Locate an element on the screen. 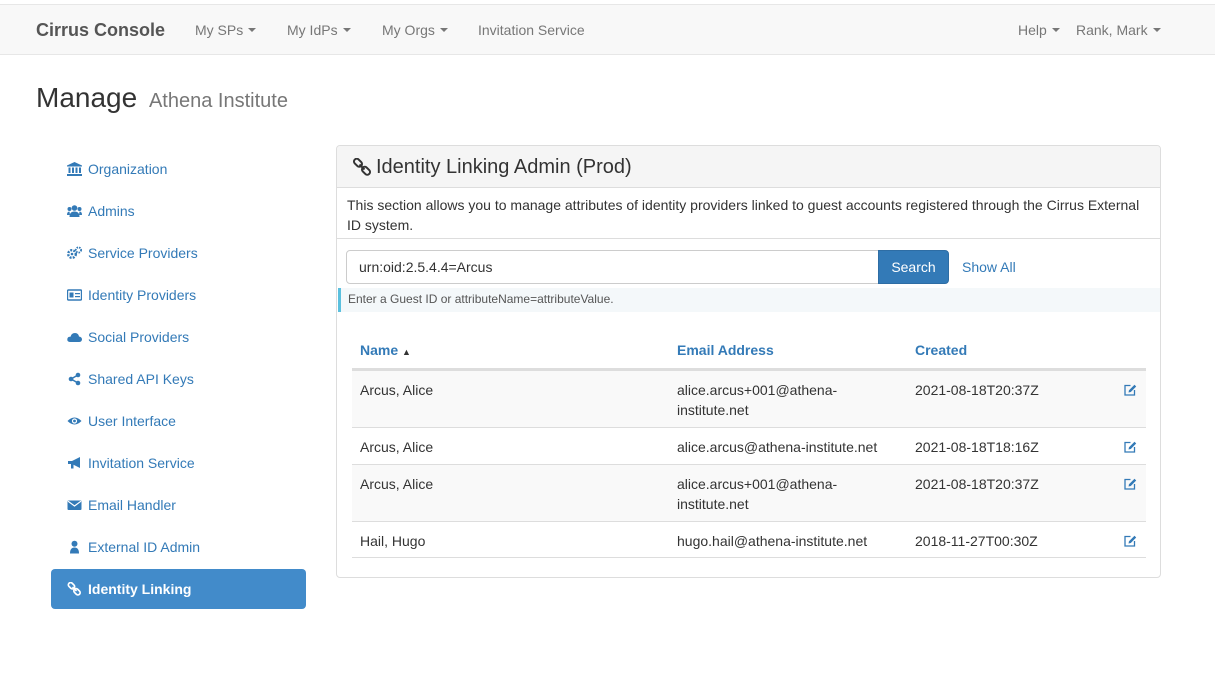  cell-email: hugo.hail@athena-institute.net is located at coordinates (772, 541).